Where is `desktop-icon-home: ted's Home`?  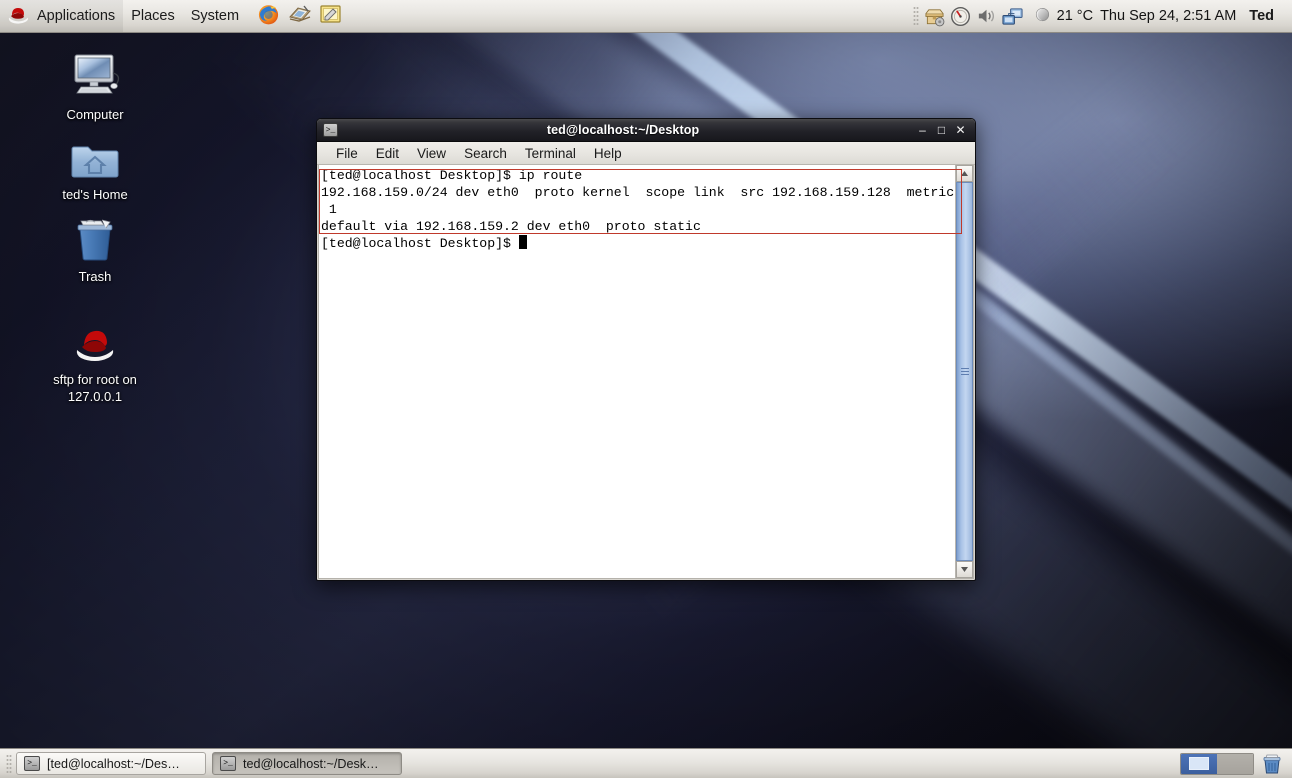 desktop-icon-home: ted's Home is located at coordinates (95, 166).